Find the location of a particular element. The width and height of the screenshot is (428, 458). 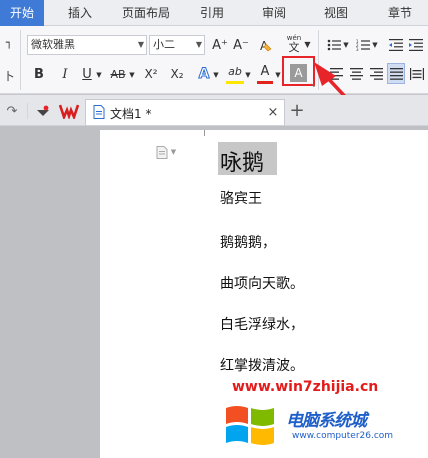

watermark-site-name: 电脑系统城 is located at coordinates (326, 421).